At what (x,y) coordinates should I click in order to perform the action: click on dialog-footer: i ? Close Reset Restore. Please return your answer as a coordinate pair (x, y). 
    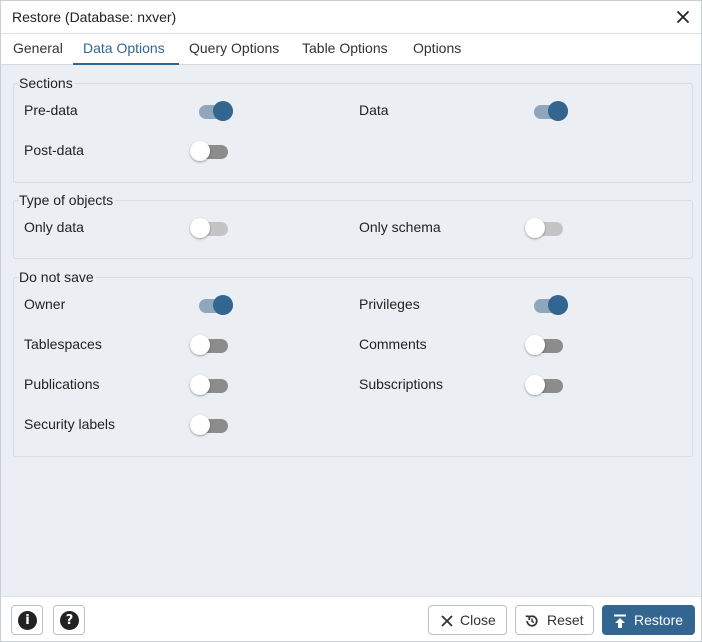
    Looking at the image, I should click on (351, 618).